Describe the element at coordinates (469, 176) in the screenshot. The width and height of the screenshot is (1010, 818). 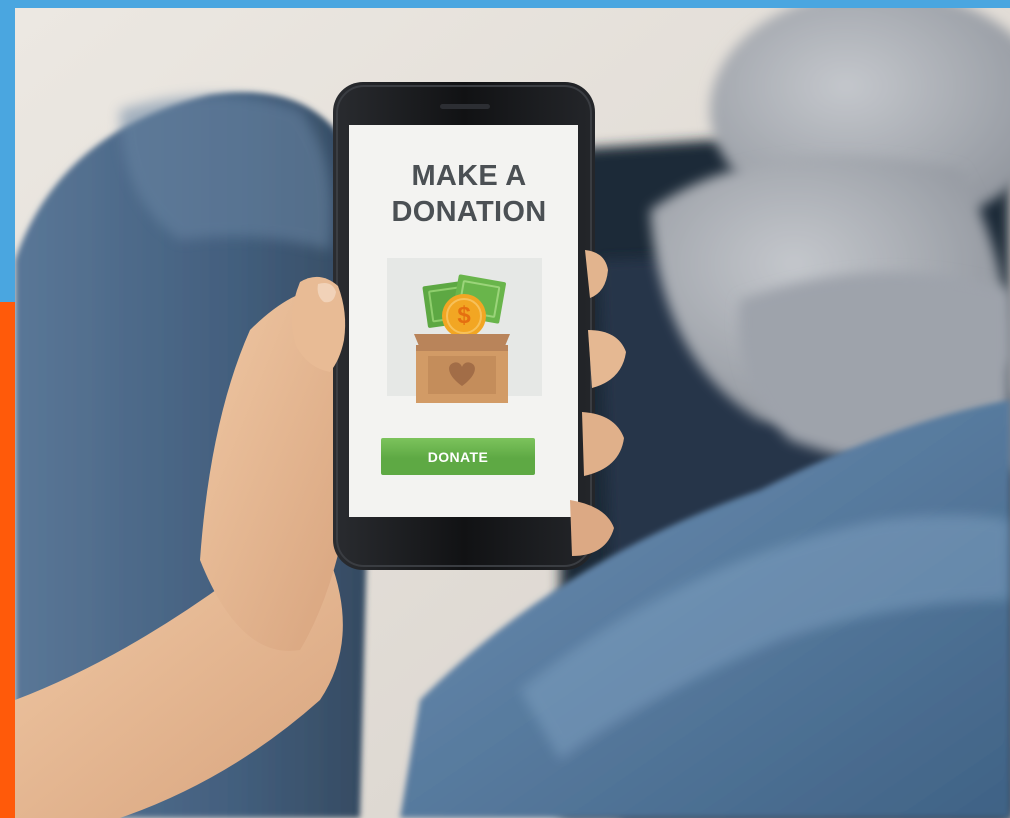
I see `screen-title-line1: MAKE A` at that location.